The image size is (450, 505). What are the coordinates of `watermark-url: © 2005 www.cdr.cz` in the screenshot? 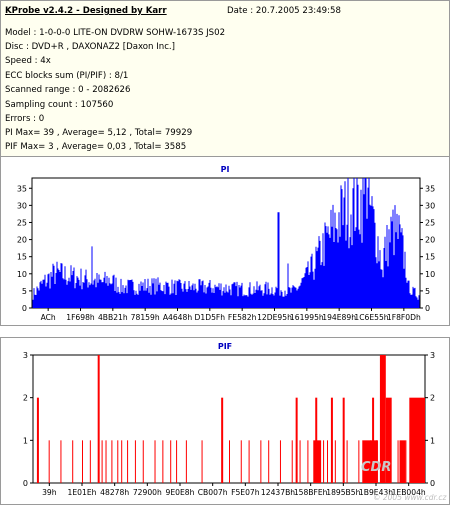 It's located at (410, 497).